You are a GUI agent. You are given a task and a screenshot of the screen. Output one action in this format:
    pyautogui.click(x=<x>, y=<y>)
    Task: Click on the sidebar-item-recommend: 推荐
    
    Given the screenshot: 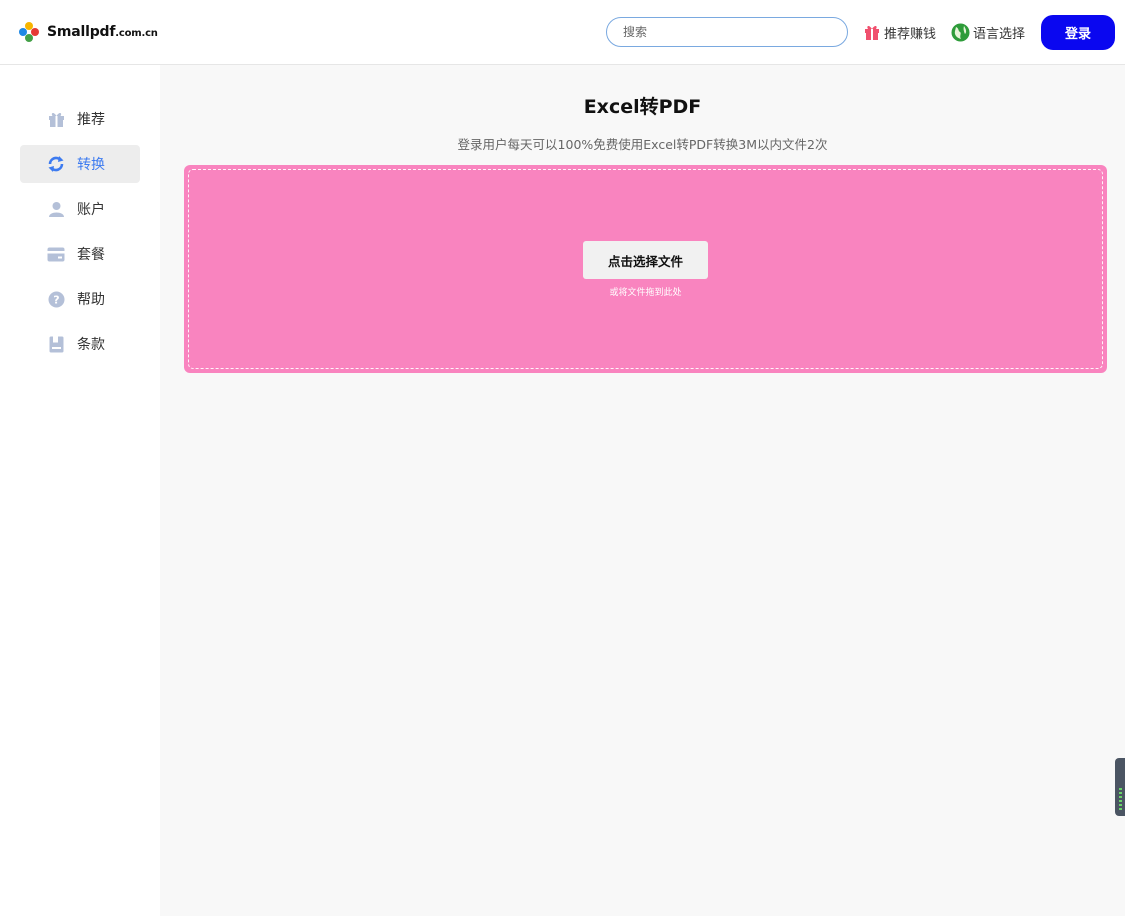 What is the action you would take?
    pyautogui.click(x=80, y=119)
    